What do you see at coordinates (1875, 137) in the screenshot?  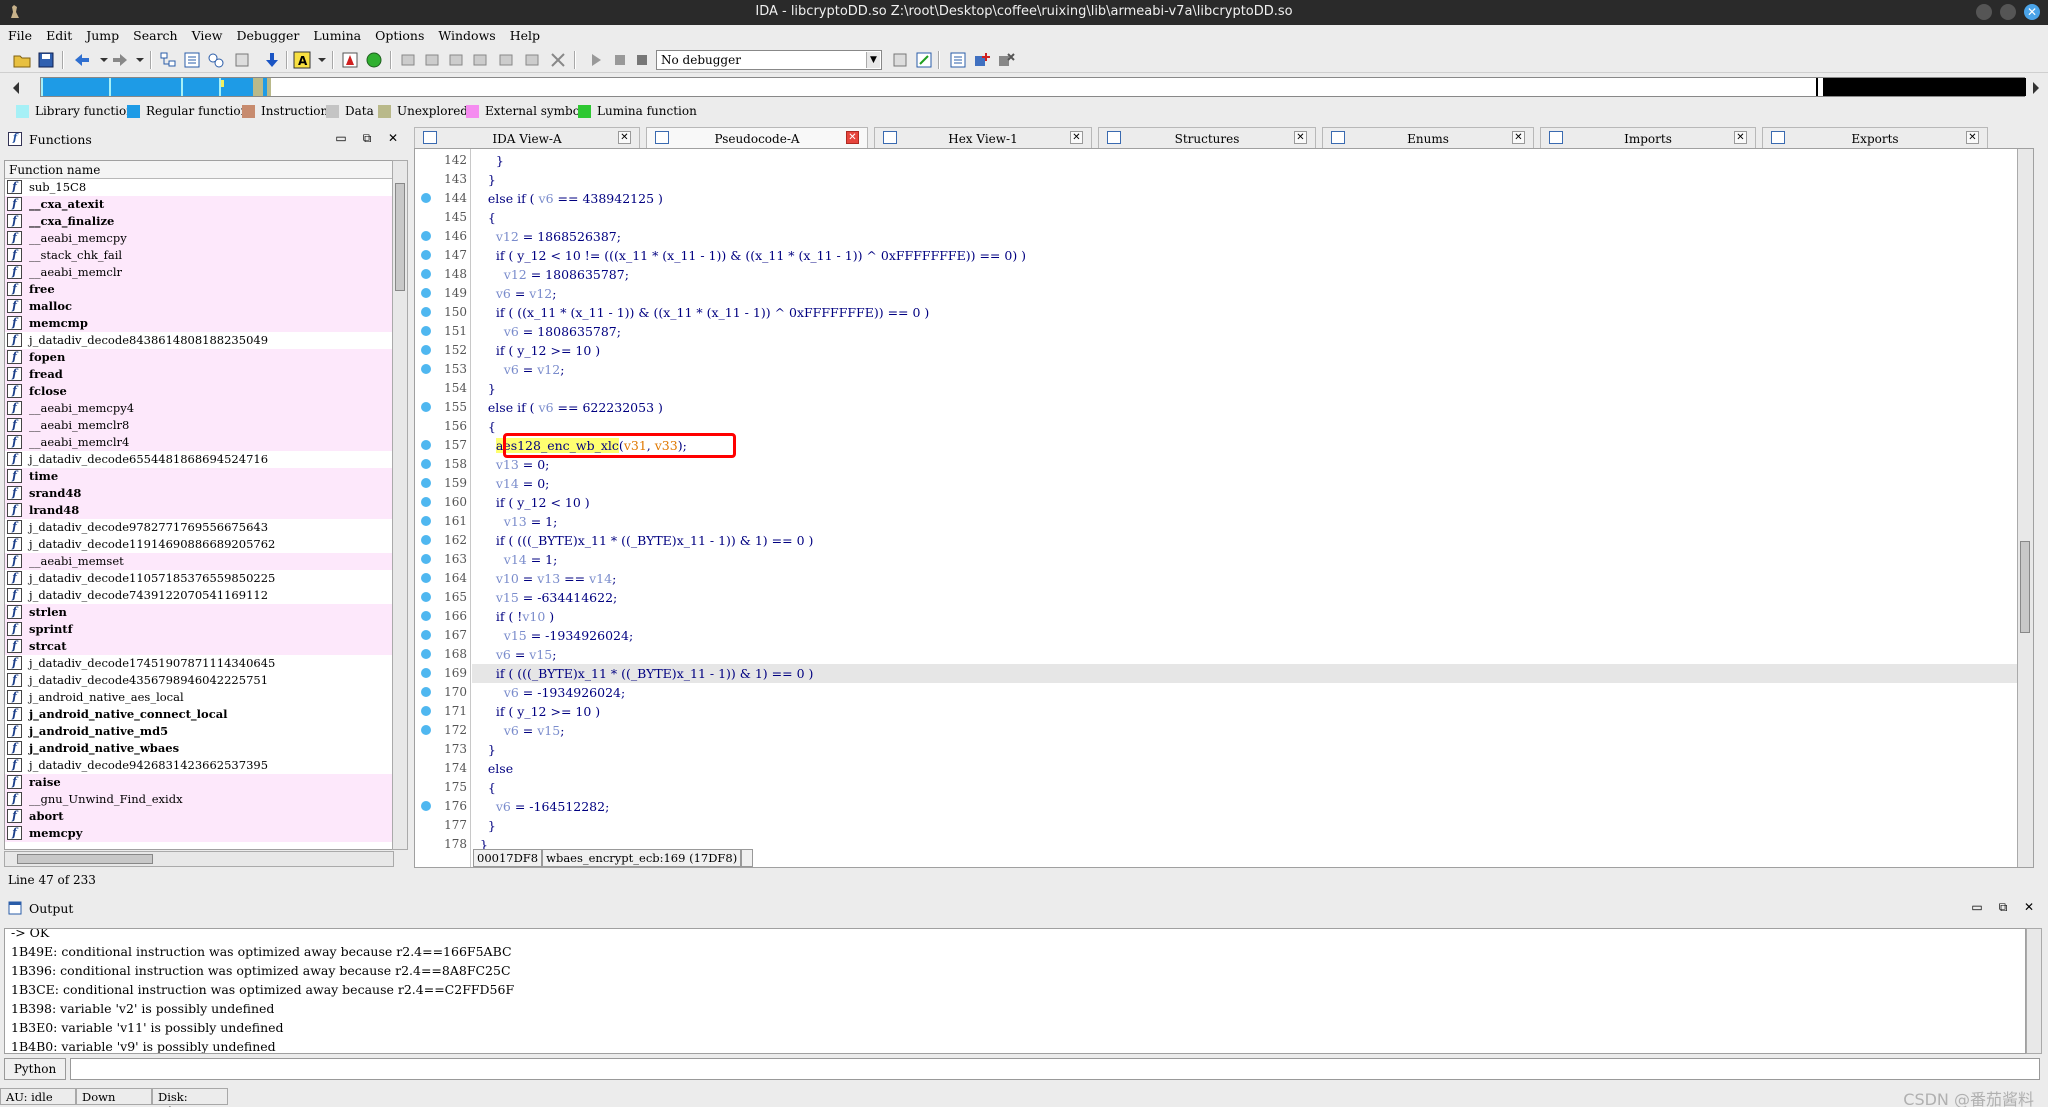 I see `tab-exports: Exports ✕` at bounding box center [1875, 137].